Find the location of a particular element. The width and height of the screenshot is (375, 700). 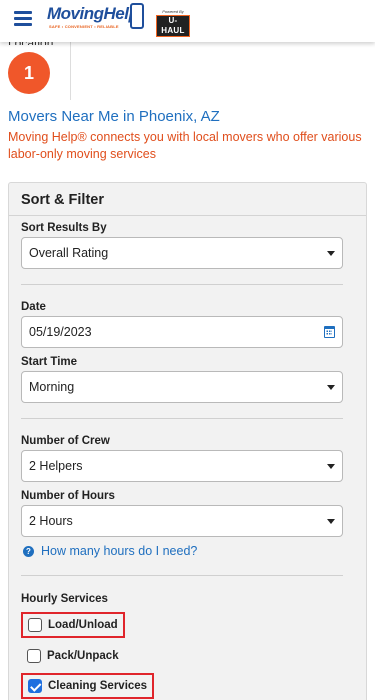

sort-label: Sort Results By is located at coordinates (64, 228).